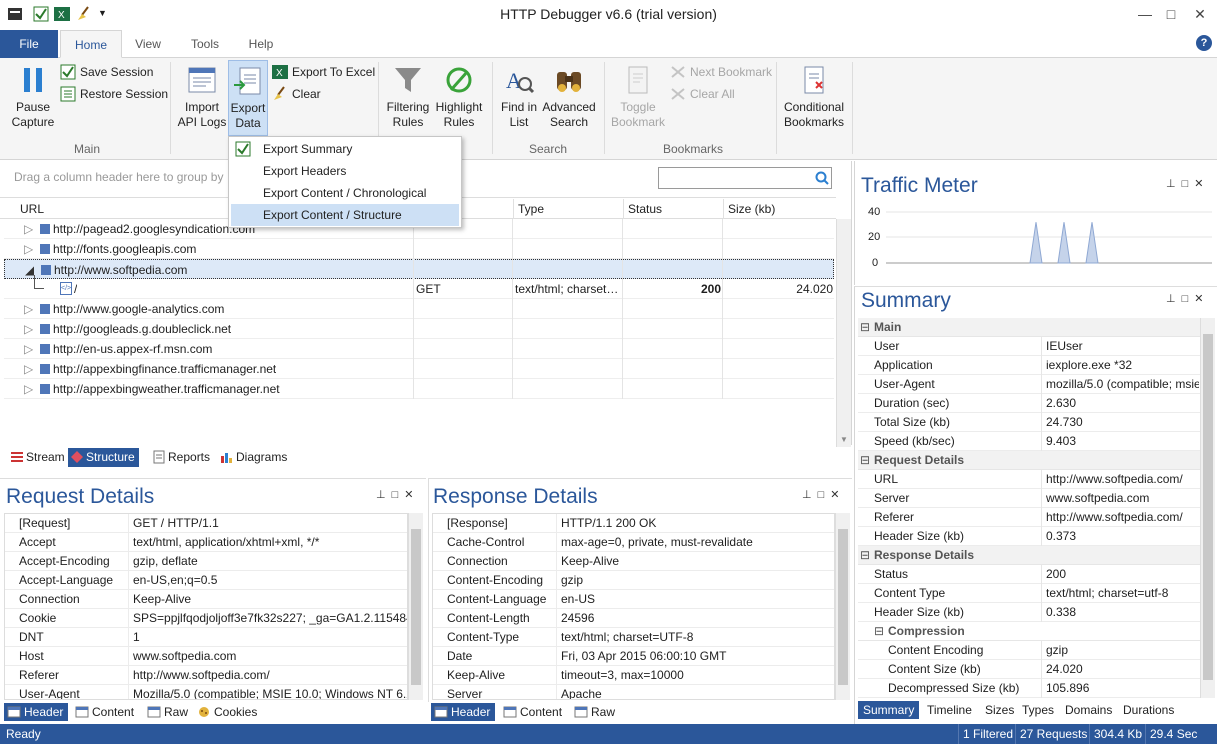 The height and width of the screenshot is (744, 1217). I want to click on summary-tab-types: Types, so click(1038, 710).